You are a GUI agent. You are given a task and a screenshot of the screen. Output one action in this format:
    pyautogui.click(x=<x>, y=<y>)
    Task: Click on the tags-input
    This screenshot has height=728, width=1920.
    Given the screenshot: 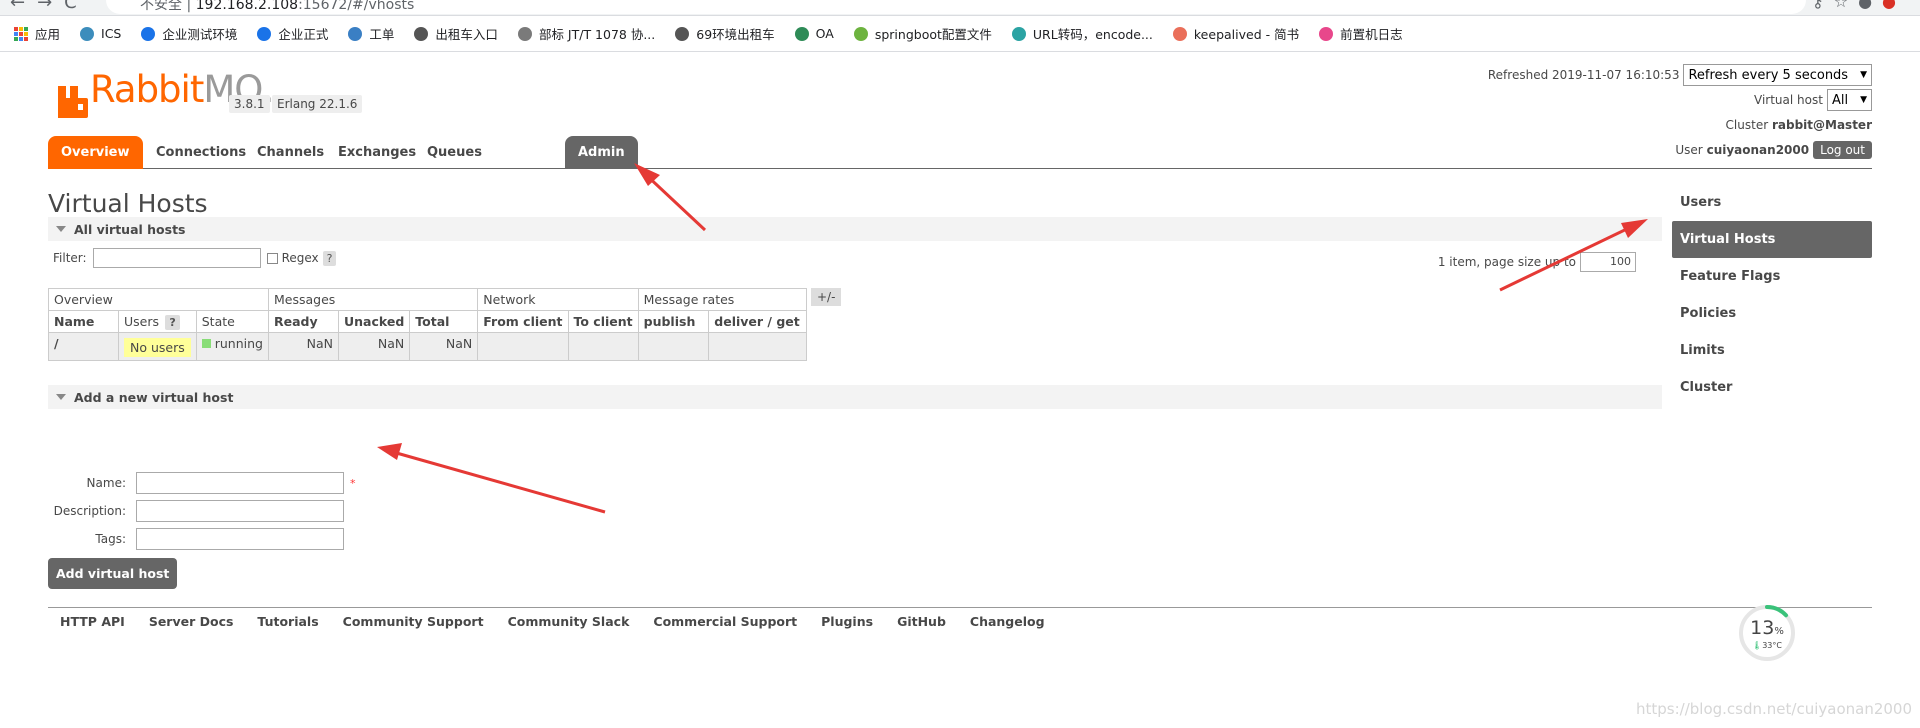 What is the action you would take?
    pyautogui.click(x=240, y=539)
    